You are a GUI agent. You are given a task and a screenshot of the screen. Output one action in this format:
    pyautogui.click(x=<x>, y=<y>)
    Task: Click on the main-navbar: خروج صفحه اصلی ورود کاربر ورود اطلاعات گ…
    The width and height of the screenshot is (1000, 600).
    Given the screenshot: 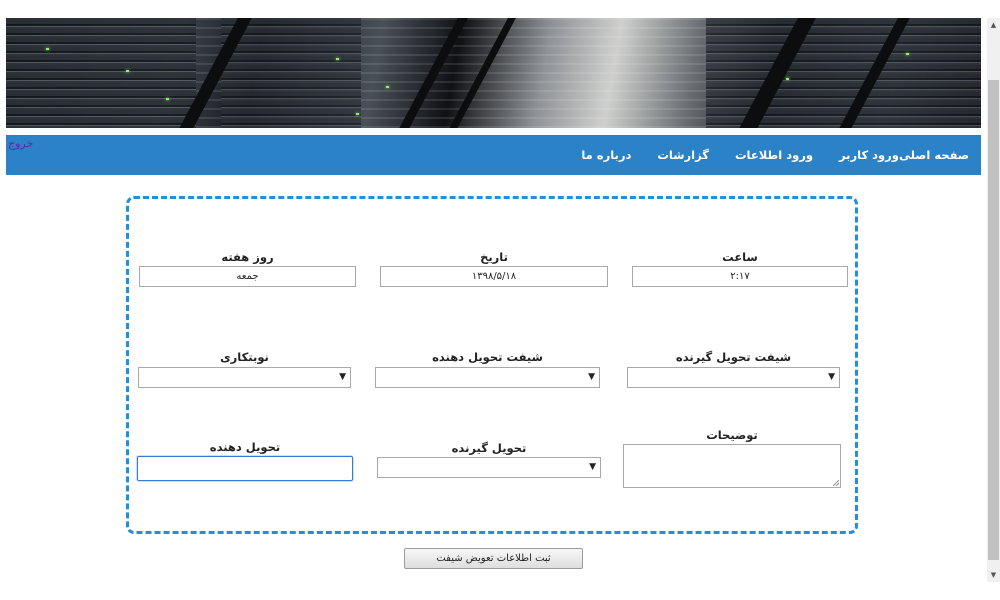 What is the action you would take?
    pyautogui.click(x=493, y=155)
    